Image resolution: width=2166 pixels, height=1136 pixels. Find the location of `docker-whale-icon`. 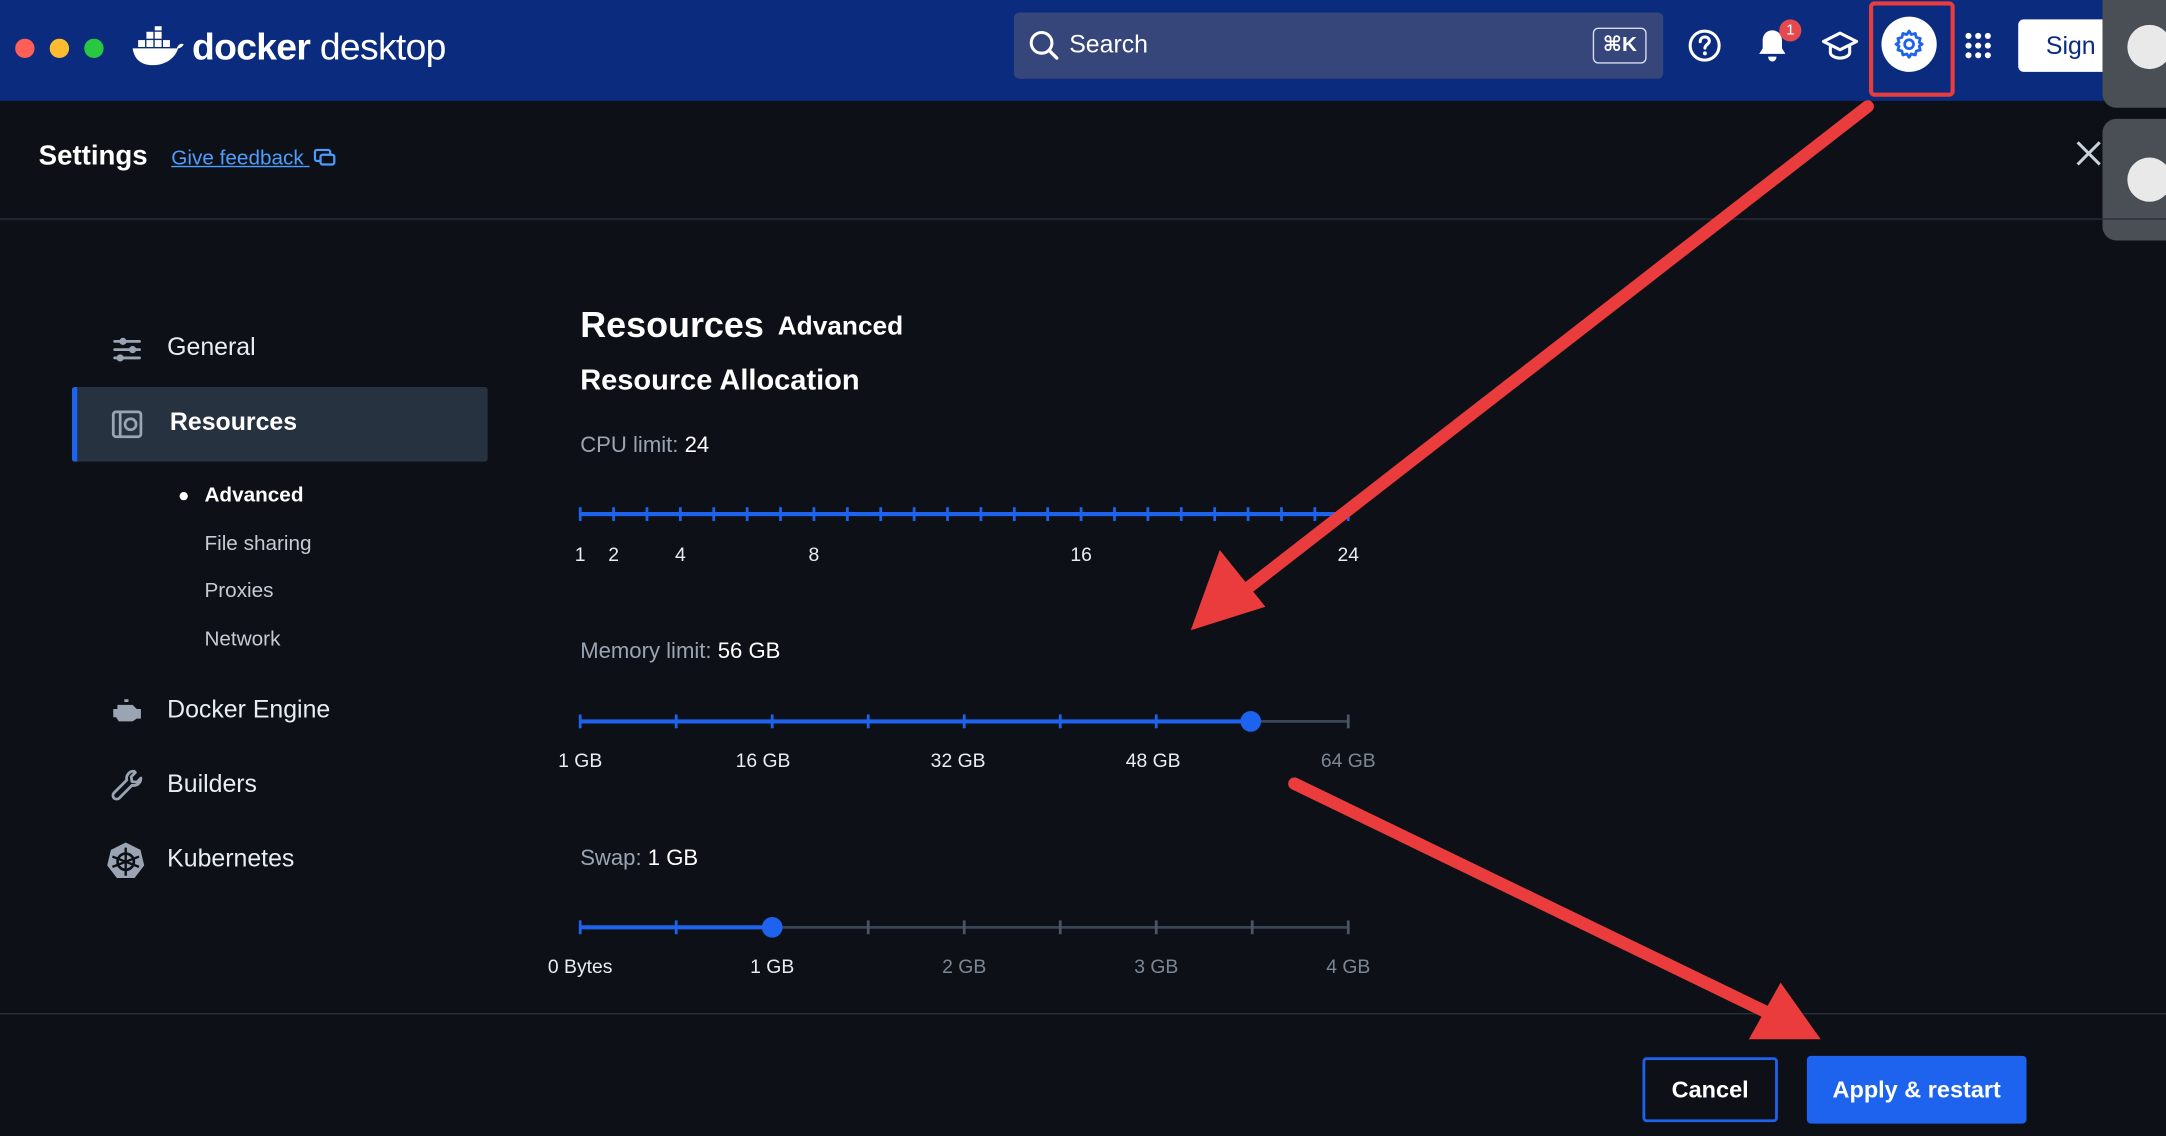

docker-whale-icon is located at coordinates (158, 46).